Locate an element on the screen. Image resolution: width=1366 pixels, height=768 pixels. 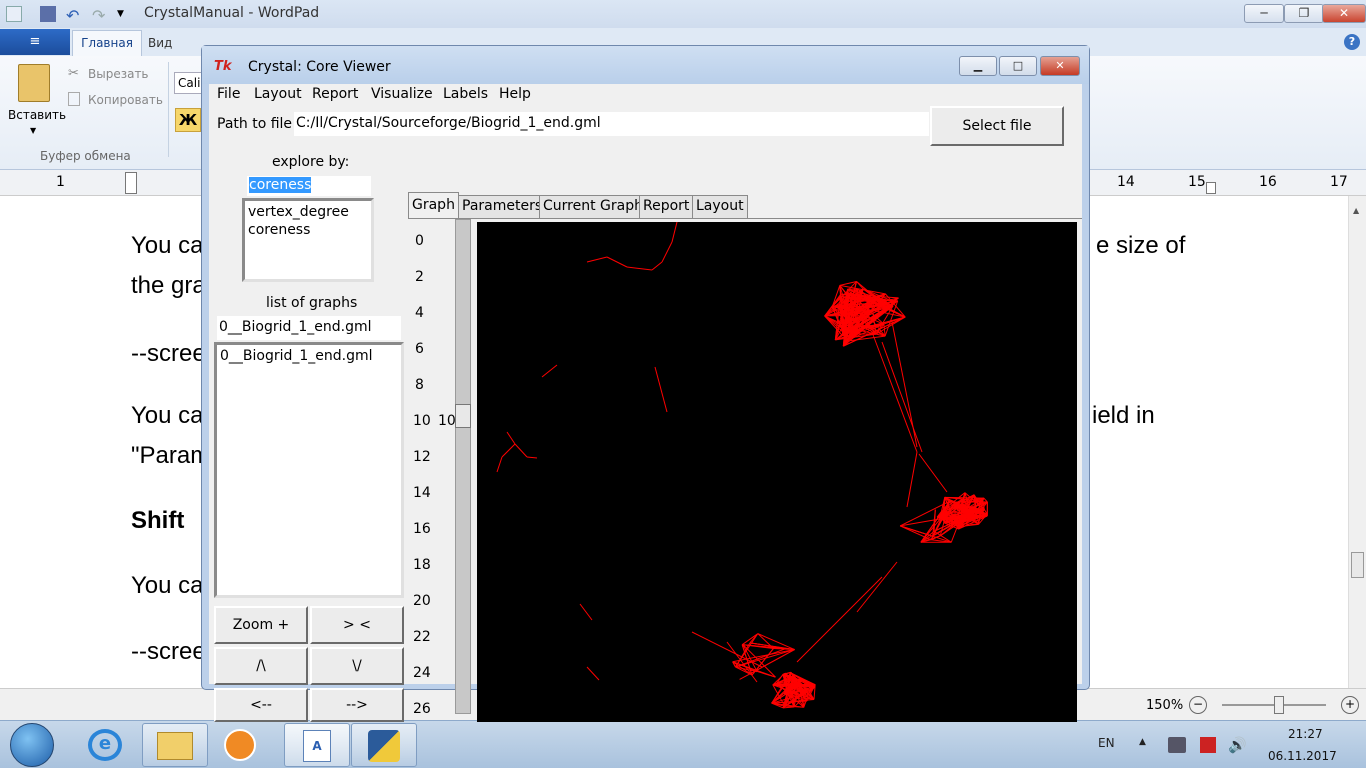
font-family-select: Cali is located at coordinates (189, 83).